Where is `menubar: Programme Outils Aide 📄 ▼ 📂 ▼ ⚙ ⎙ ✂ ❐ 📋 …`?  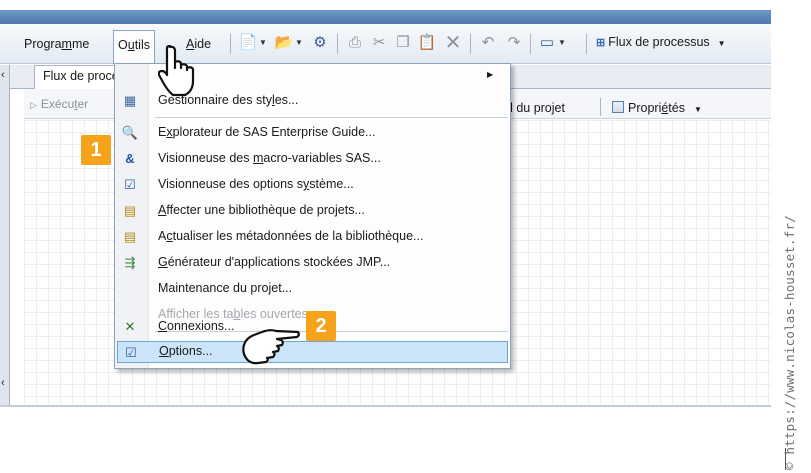
menubar: Programme Outils Aide 📄 ▼ 📂 ▼ ⚙ ⎙ ✂ ❐ 📋 … is located at coordinates (385, 44).